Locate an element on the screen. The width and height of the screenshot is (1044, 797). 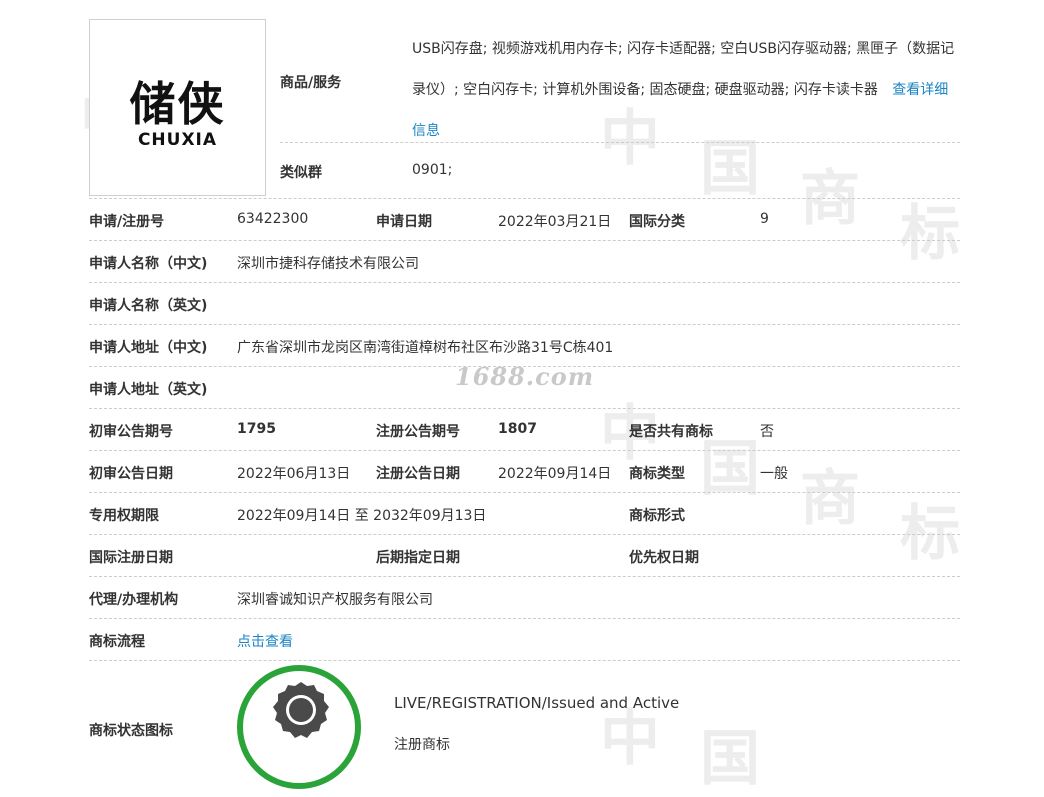
agent-value: 深圳睿诚知识产权服务有限公司 is located at coordinates (335, 600).